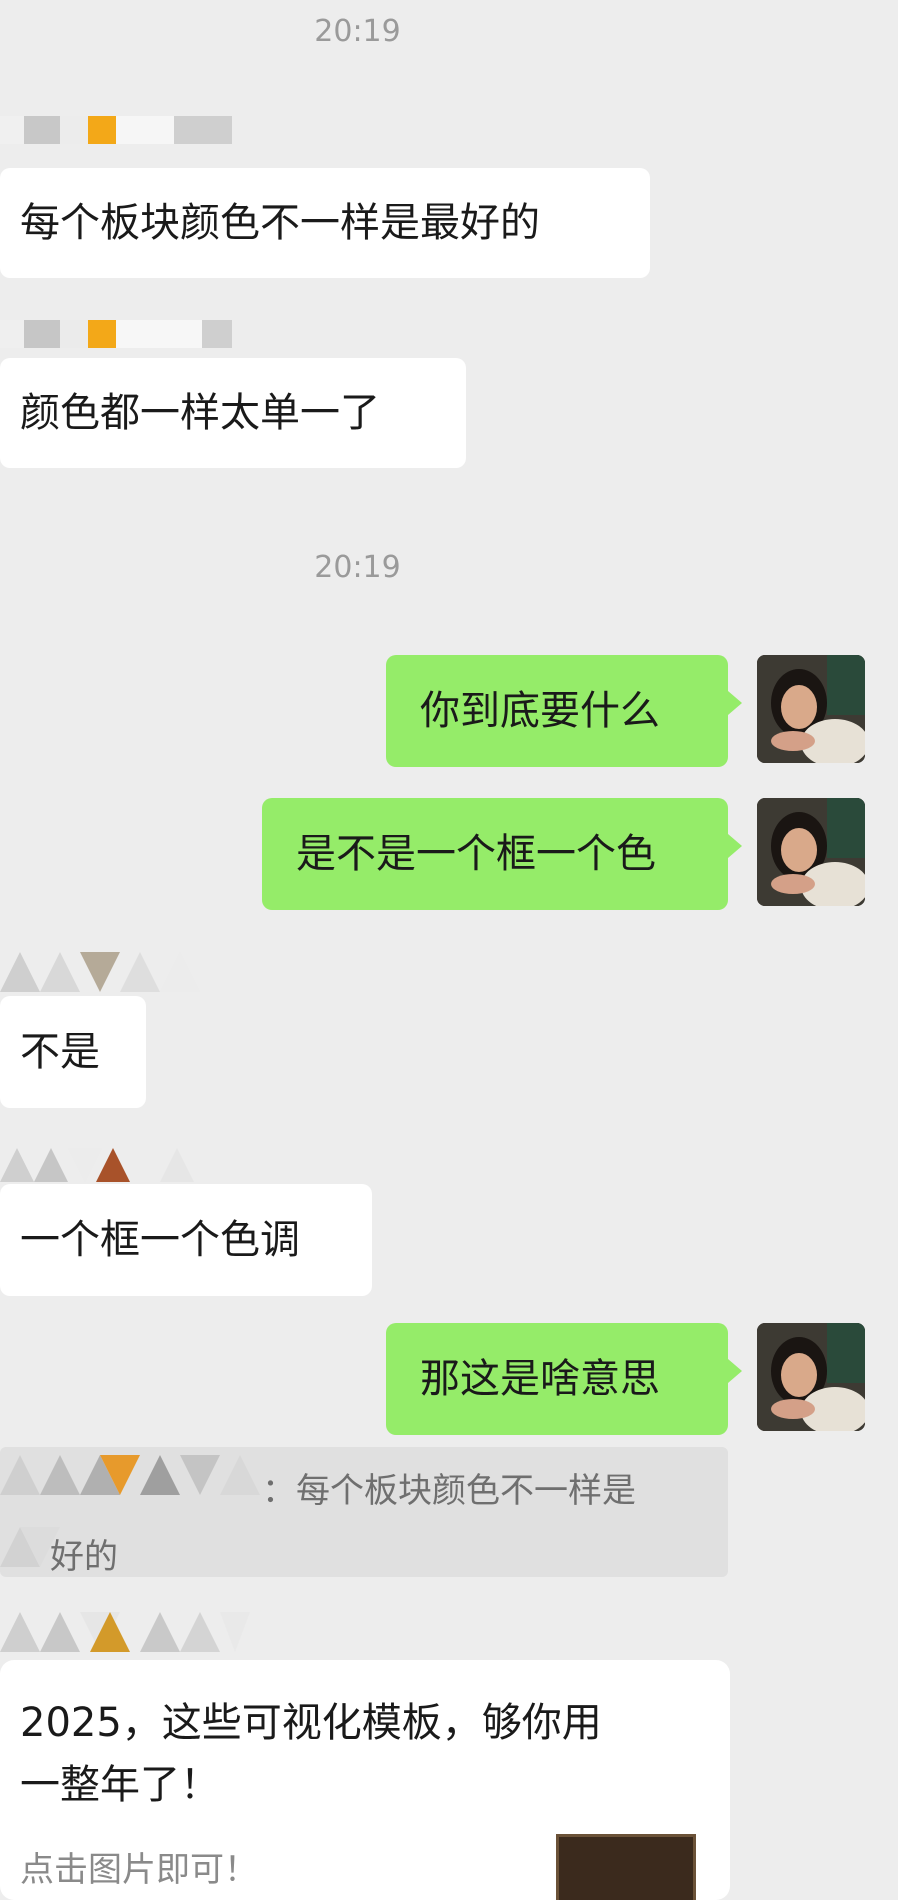 The image size is (898, 1900). What do you see at coordinates (200, 413) in the screenshot?
I see `message-text: 颜色都一样太单一了` at bounding box center [200, 413].